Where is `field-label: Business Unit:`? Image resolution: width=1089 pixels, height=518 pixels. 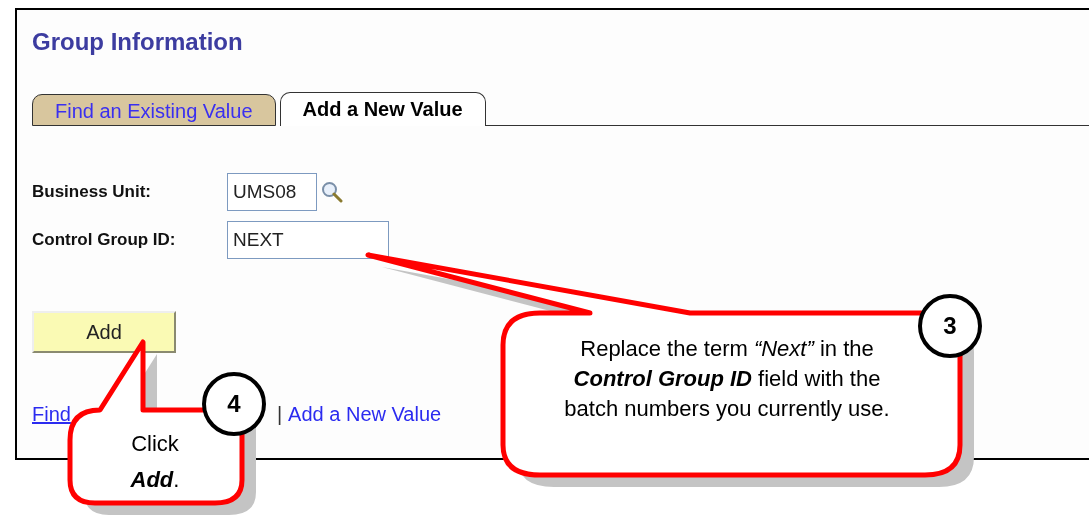 field-label: Business Unit: is located at coordinates (92, 192).